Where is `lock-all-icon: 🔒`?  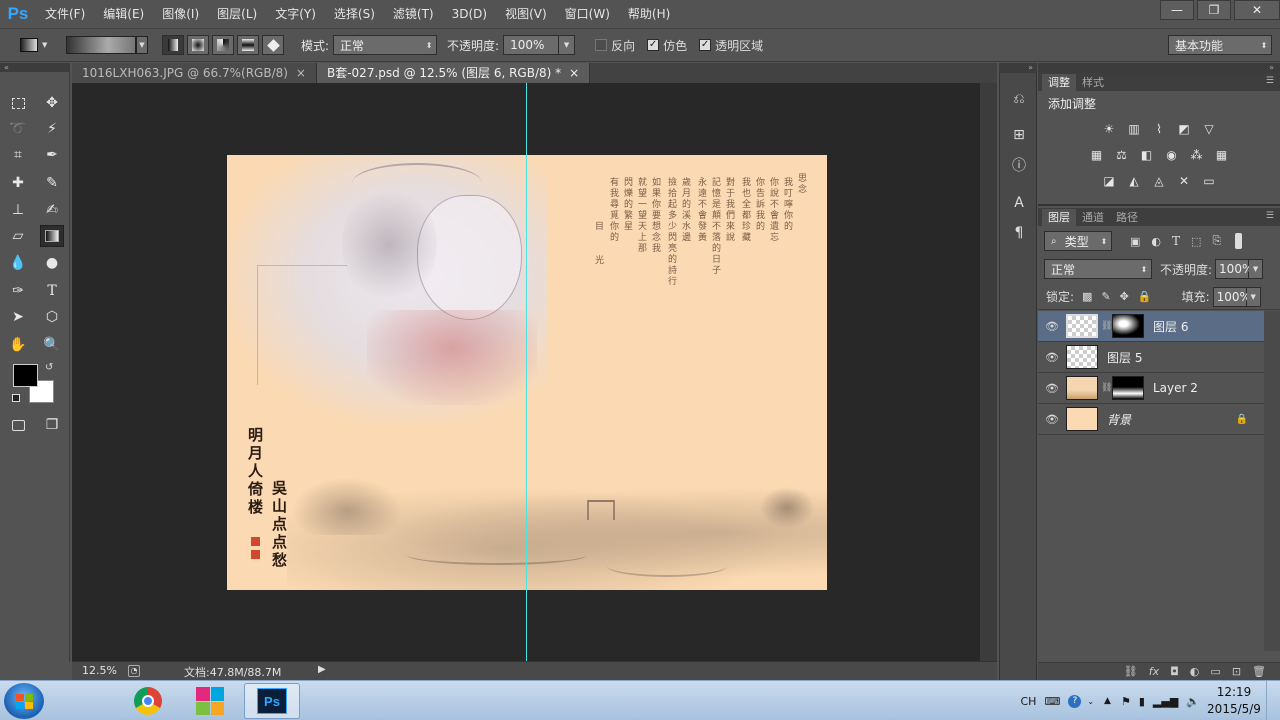 lock-all-icon: 🔒 is located at coordinates (1145, 296).